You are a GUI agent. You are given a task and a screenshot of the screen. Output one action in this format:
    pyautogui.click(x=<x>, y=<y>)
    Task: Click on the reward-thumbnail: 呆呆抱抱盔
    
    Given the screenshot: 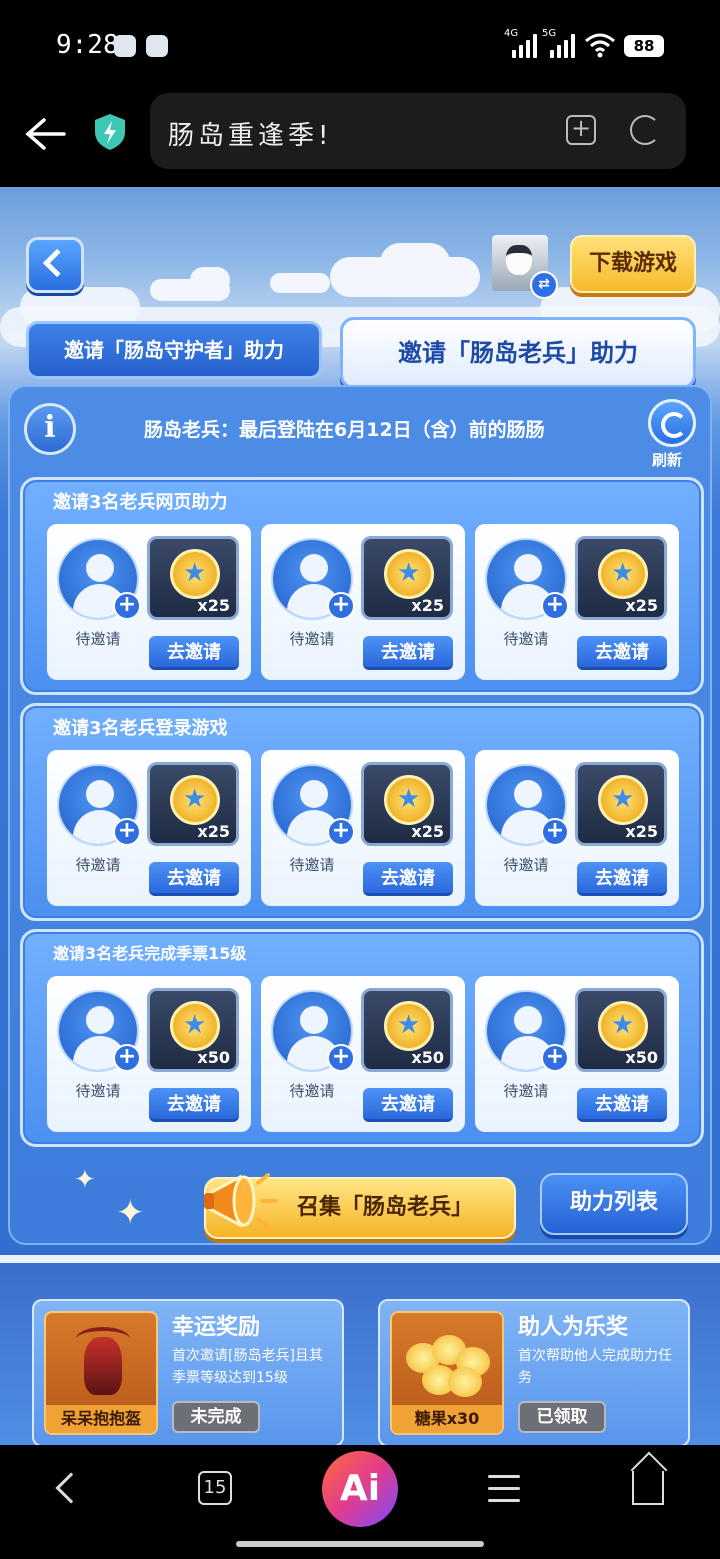 What is the action you would take?
    pyautogui.click(x=101, y=1373)
    